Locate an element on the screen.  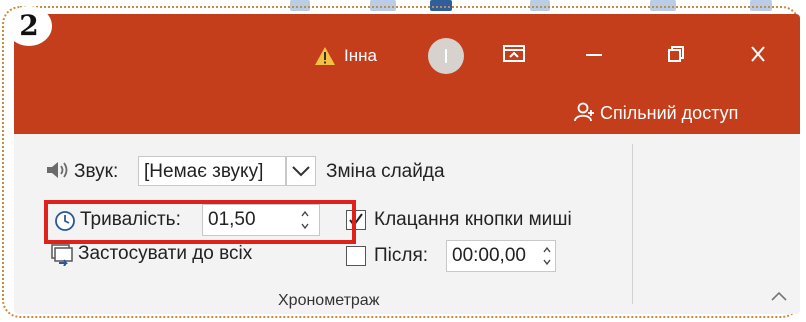
after-checkbox is located at coordinates (356, 256).